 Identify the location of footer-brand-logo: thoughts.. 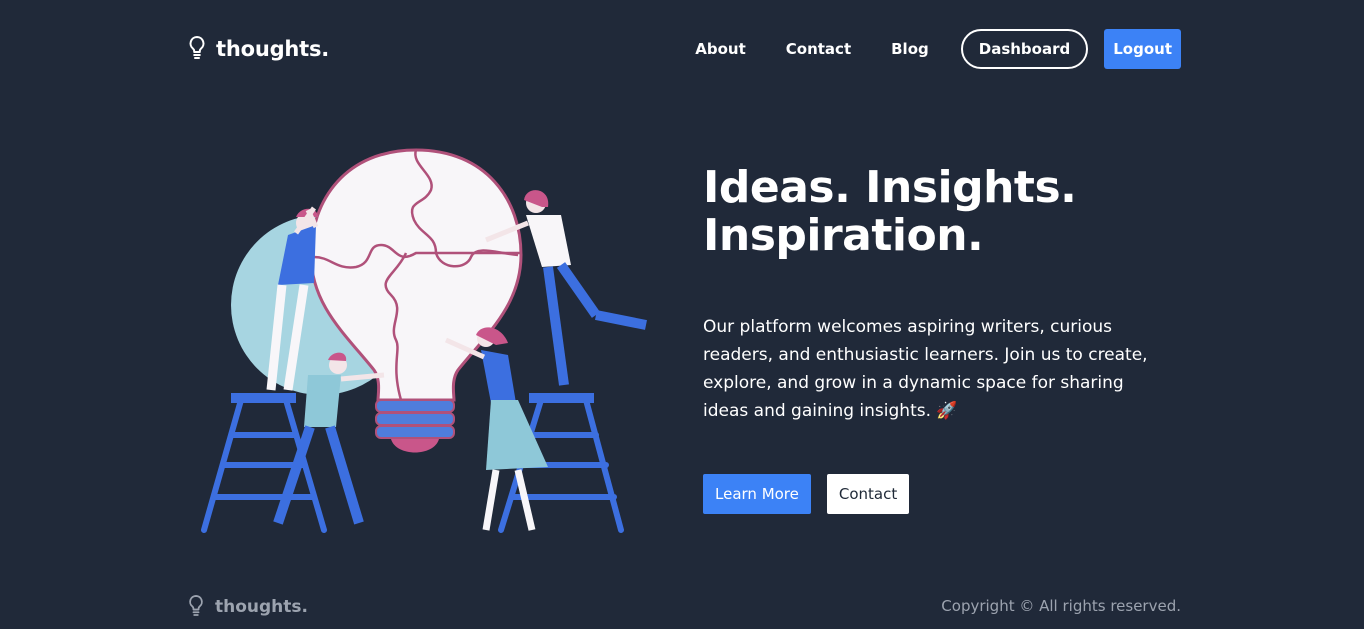
(247, 607).